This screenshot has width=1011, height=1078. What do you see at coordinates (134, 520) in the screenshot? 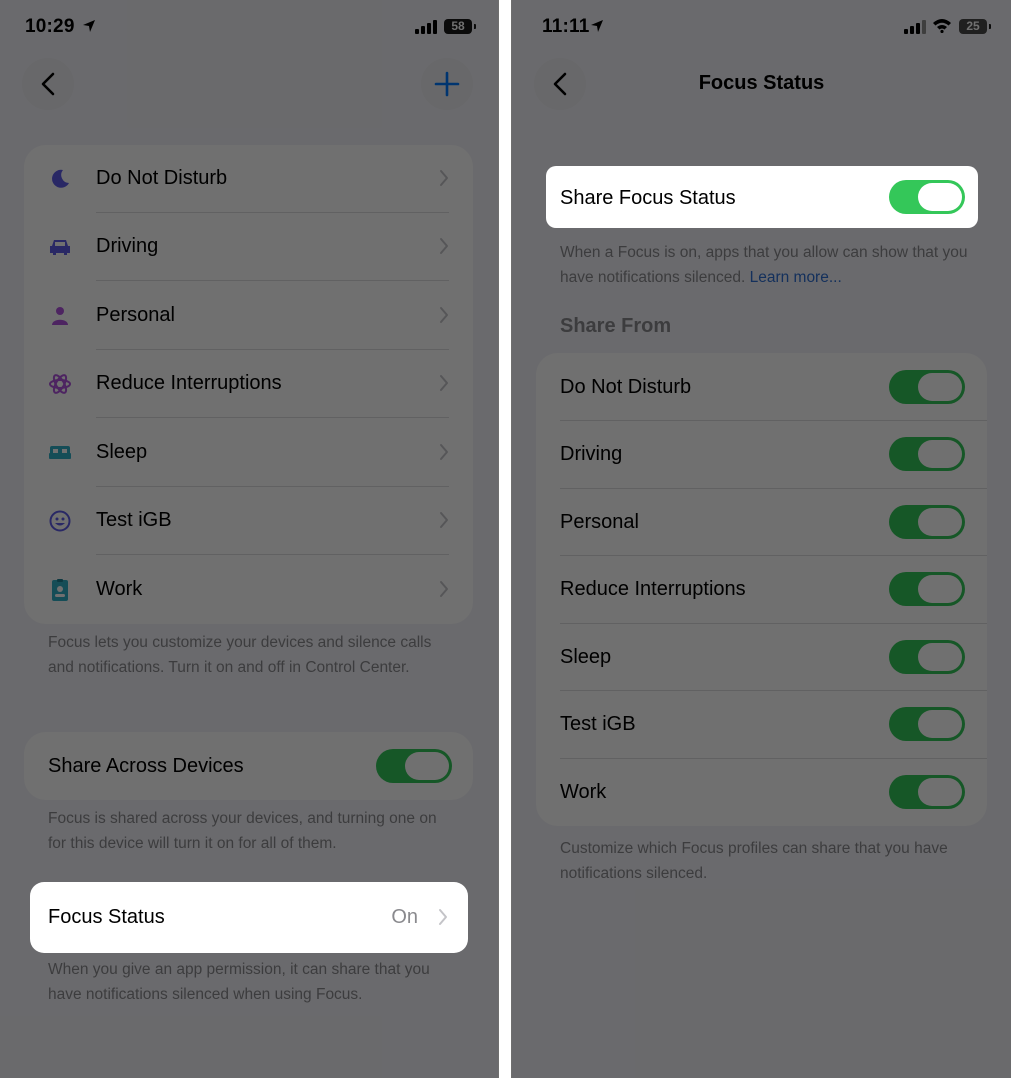
I see `focus-row-label: Test iGB` at bounding box center [134, 520].